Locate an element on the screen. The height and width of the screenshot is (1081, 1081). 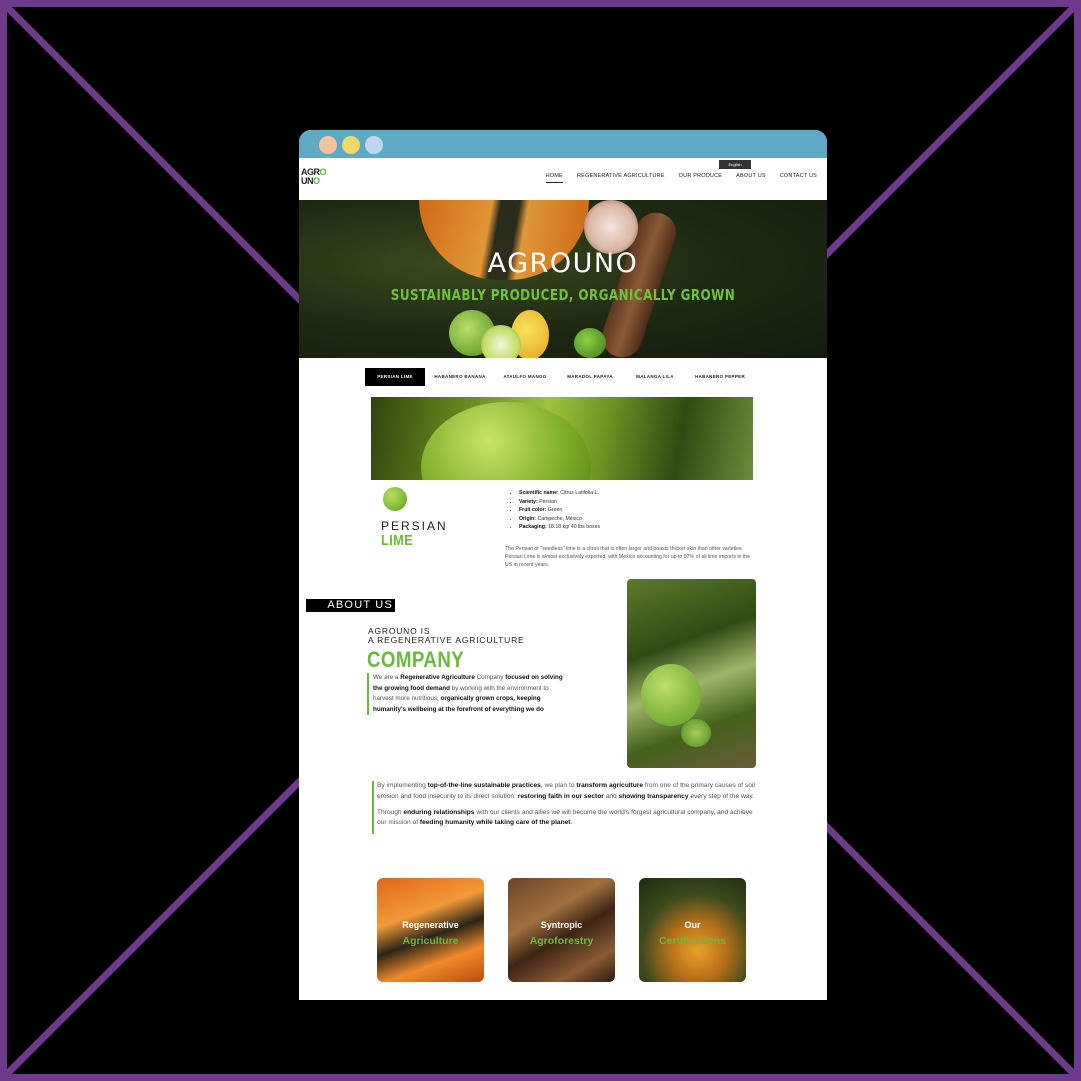
site-logo: AGRO UNO is located at coordinates (317, 177).